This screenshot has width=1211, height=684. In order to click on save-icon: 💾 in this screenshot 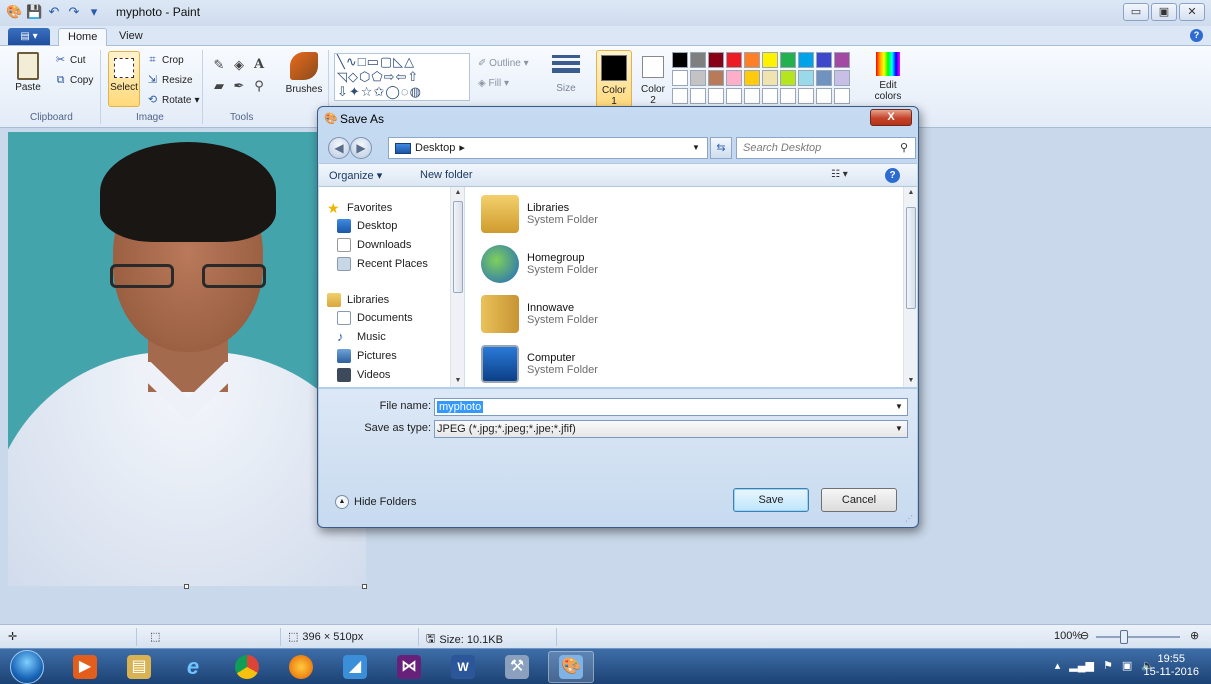, I will do `click(34, 12)`.